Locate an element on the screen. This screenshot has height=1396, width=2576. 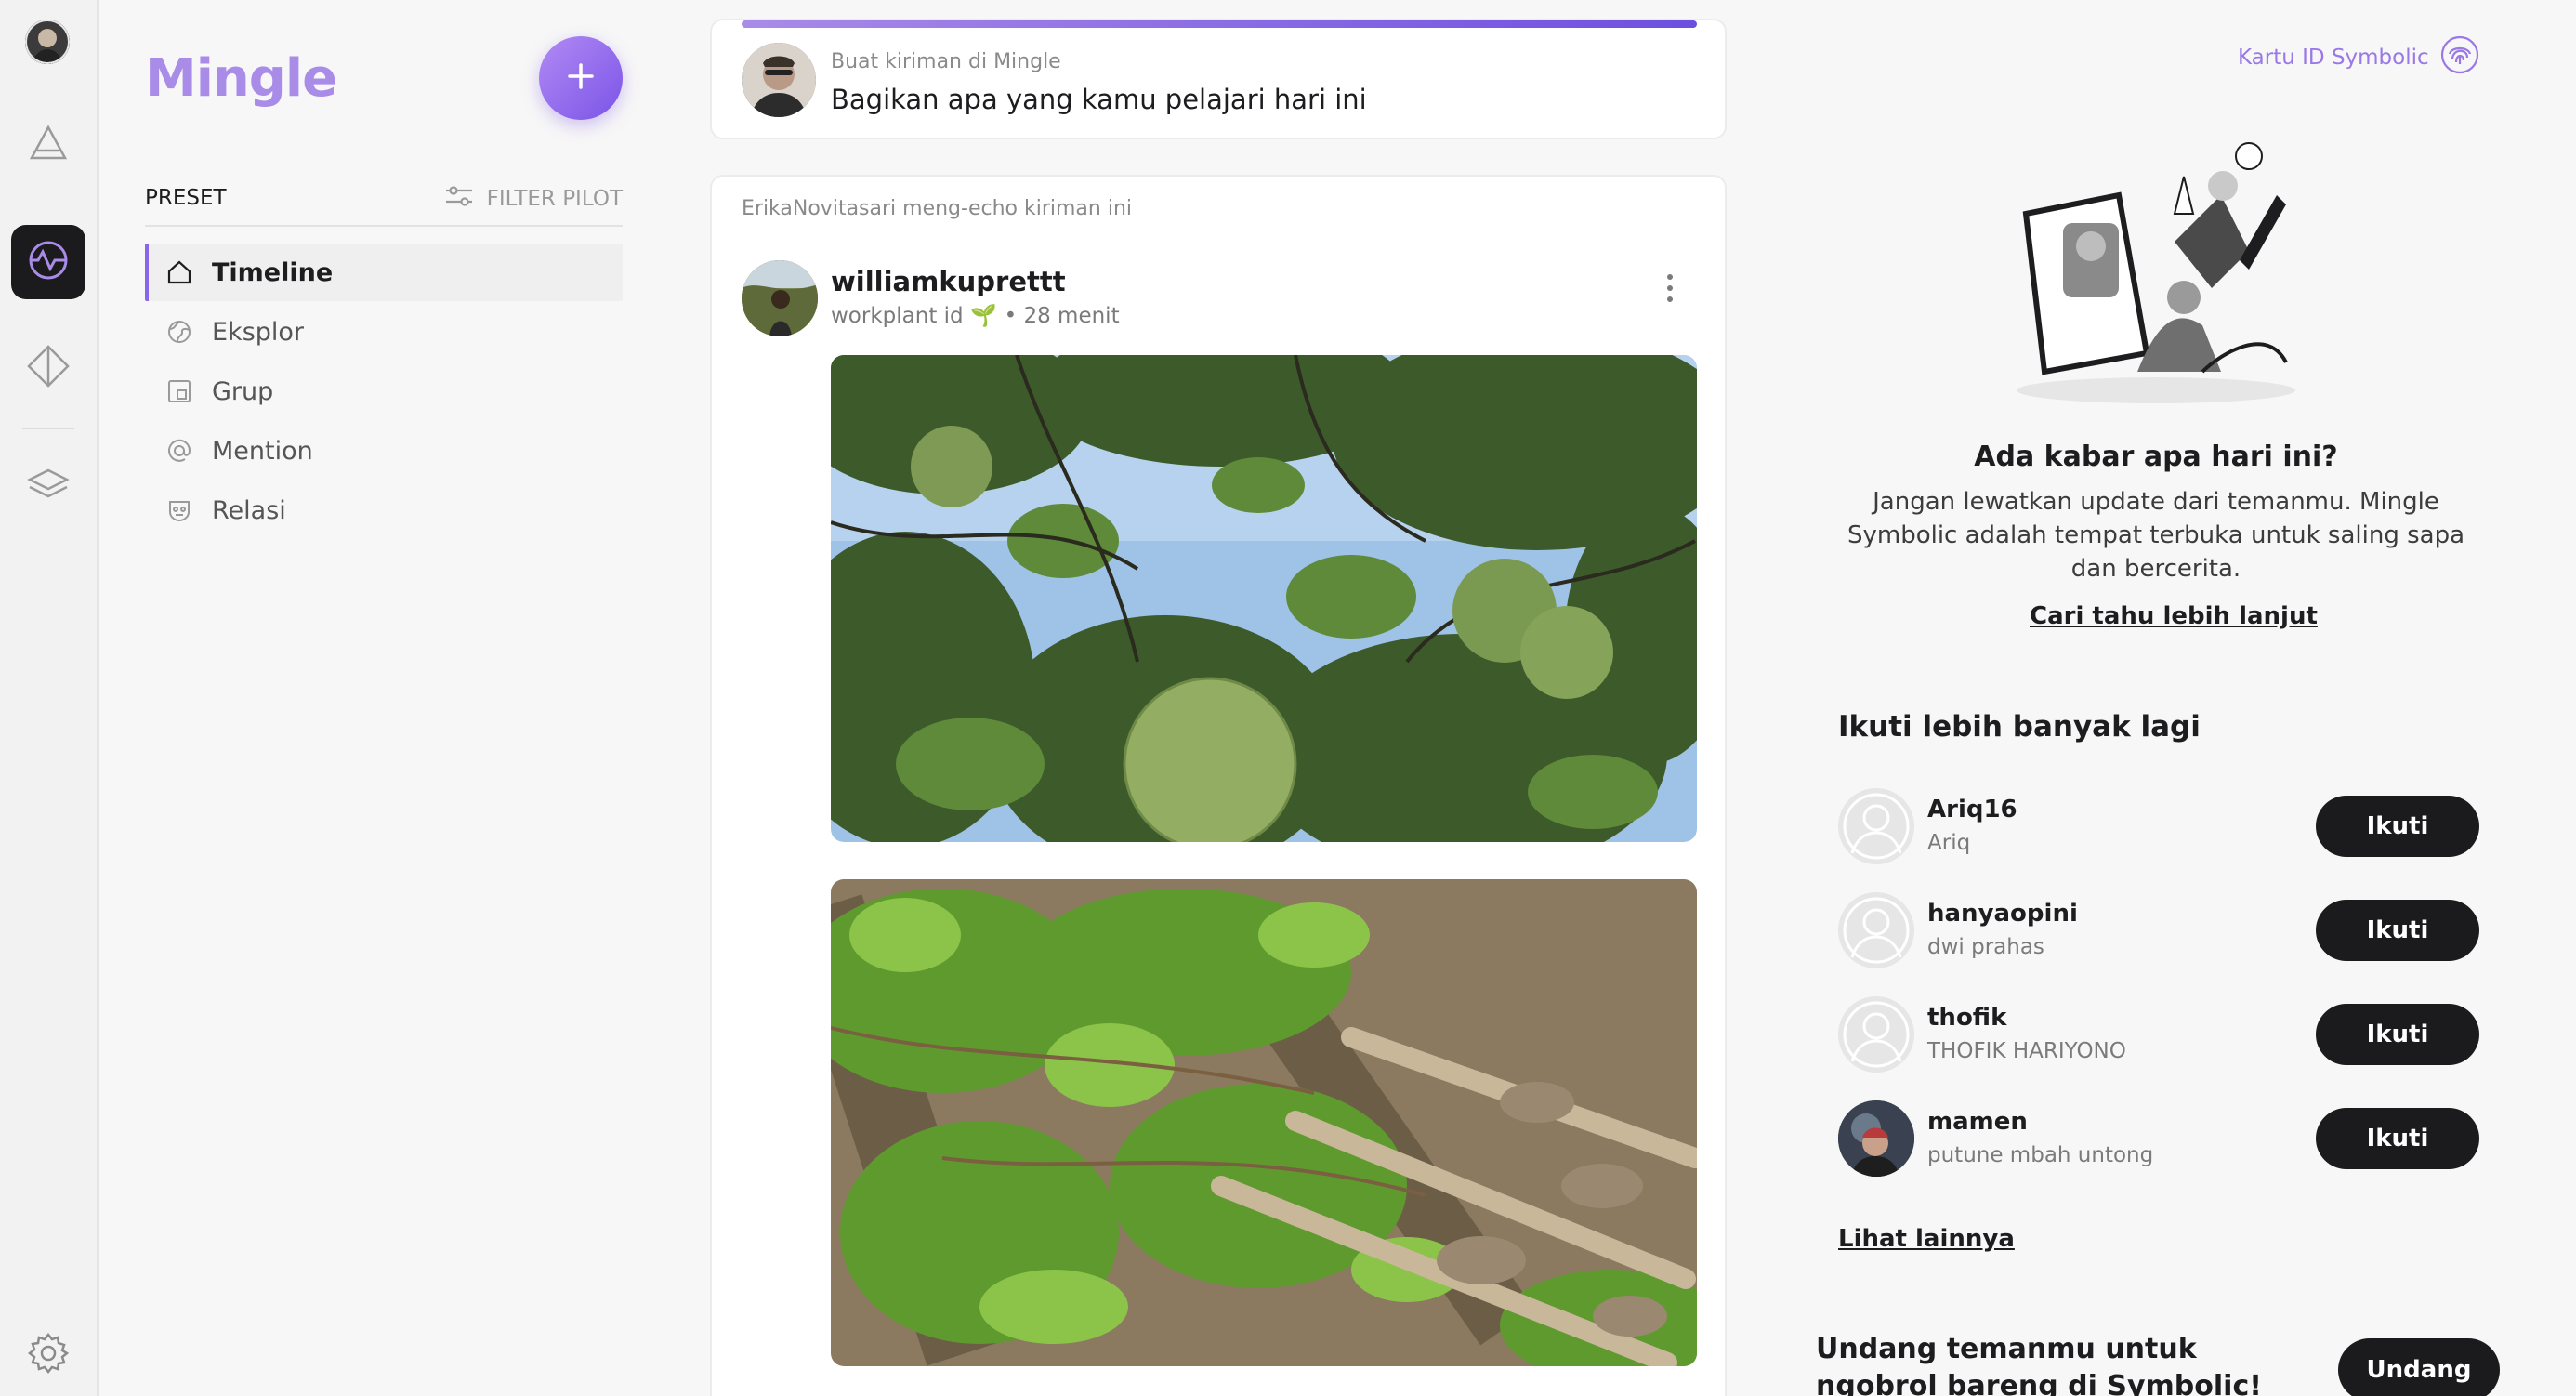
layers-icon is located at coordinates (48, 485).